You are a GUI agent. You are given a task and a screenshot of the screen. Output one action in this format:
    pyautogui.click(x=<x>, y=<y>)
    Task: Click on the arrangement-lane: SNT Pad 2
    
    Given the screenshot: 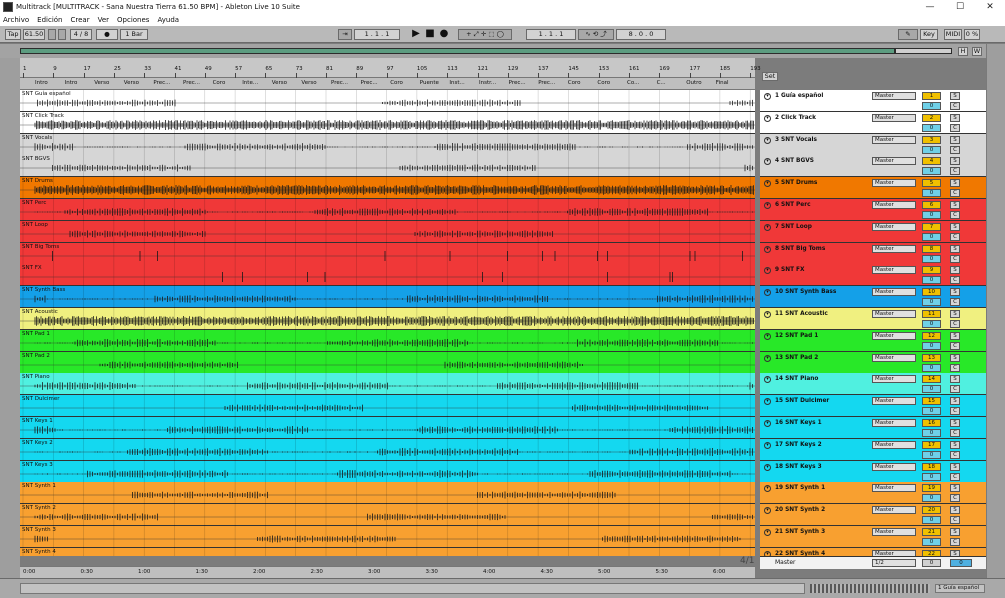 What is the action you would take?
    pyautogui.click(x=387, y=362)
    